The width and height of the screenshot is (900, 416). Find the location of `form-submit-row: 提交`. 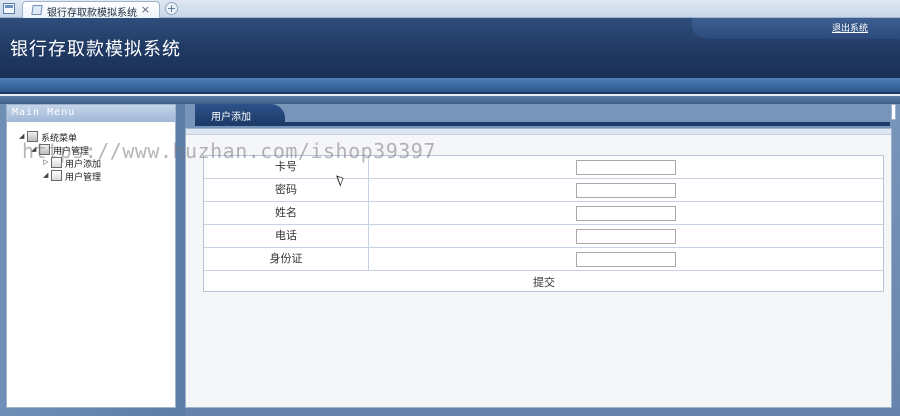

form-submit-row: 提交 is located at coordinates (543, 281).